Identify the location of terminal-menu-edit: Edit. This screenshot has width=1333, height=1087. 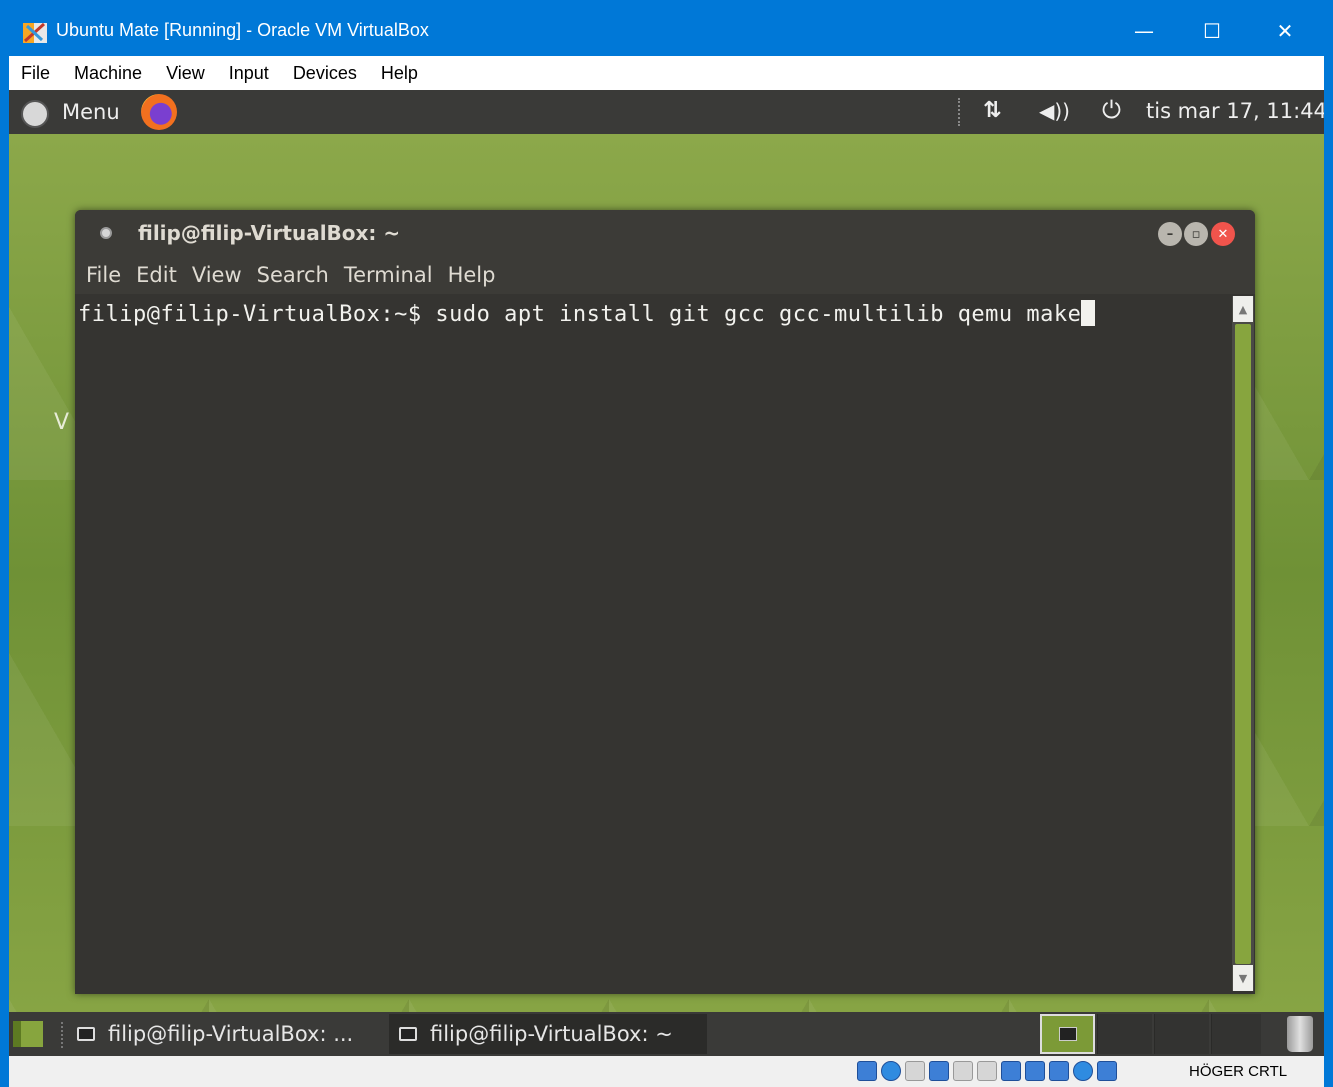
(157, 275).